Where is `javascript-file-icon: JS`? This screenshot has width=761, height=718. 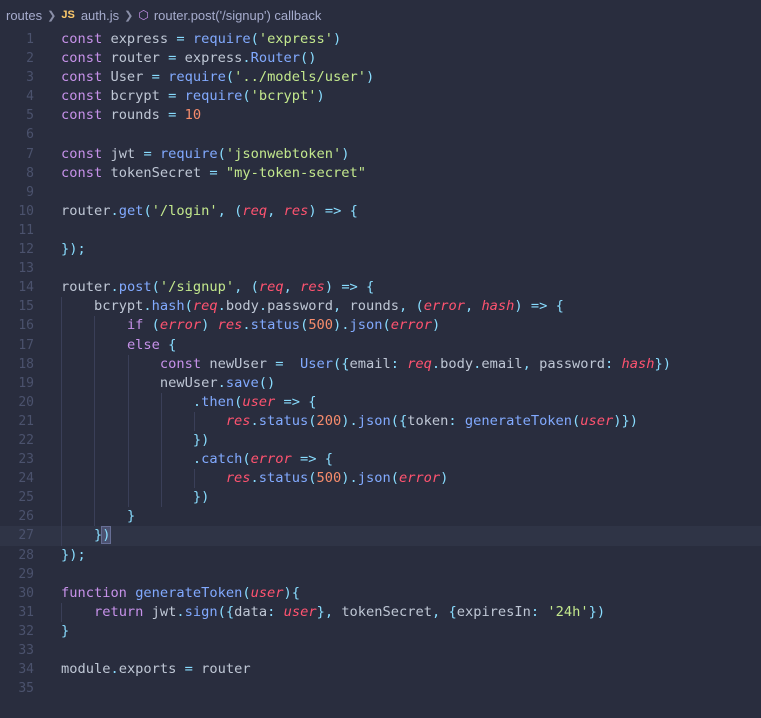 javascript-file-icon: JS is located at coordinates (68, 15).